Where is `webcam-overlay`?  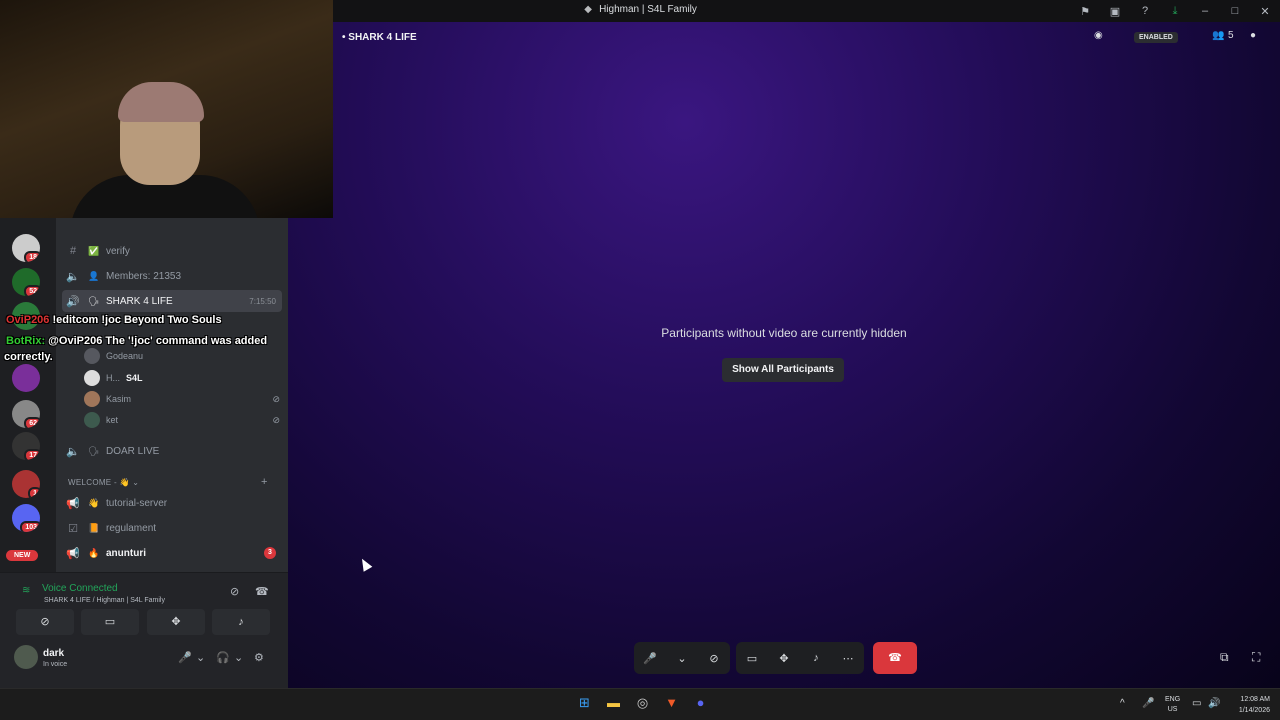 webcam-overlay is located at coordinates (166, 109).